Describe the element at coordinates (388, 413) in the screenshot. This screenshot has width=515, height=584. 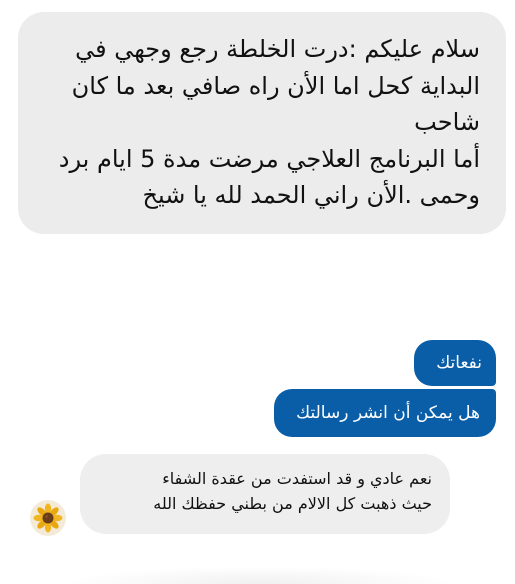
I see `outgoing-question-text: هل يمكن أن انشر رسالتك` at that location.